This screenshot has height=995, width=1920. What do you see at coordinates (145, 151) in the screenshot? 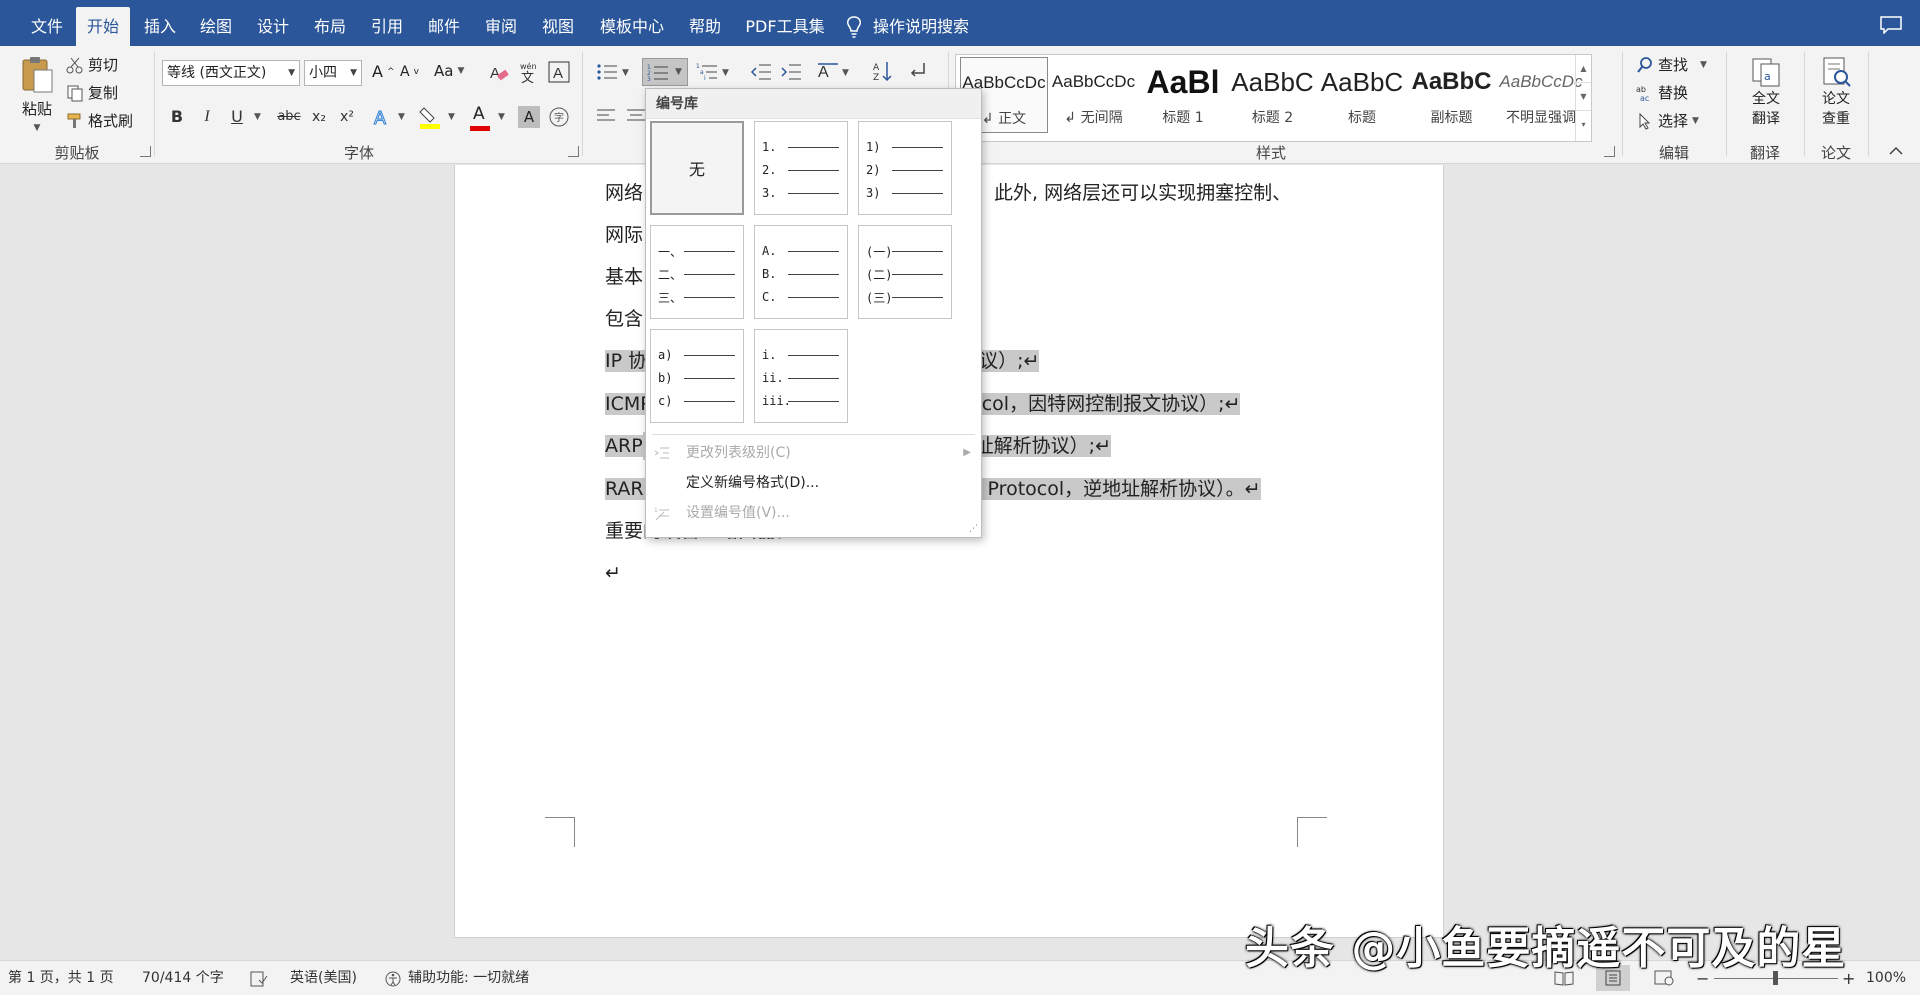
I see `clipboard-launcher` at bounding box center [145, 151].